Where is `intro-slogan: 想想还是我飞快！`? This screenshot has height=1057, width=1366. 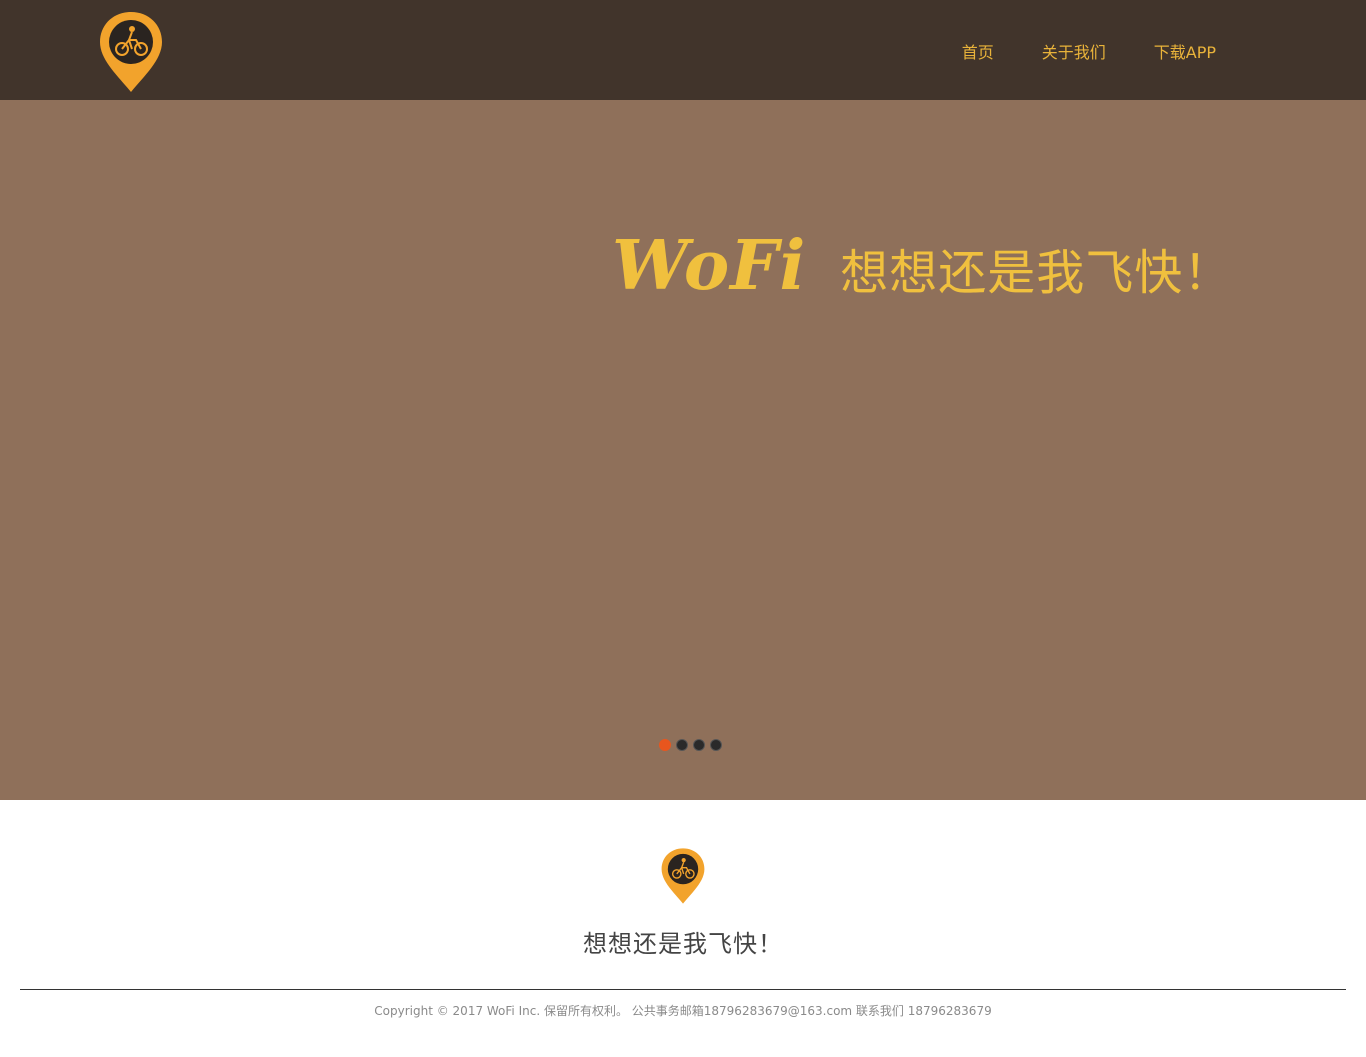
intro-slogan: 想想还是我飞快！ is located at coordinates (683, 944).